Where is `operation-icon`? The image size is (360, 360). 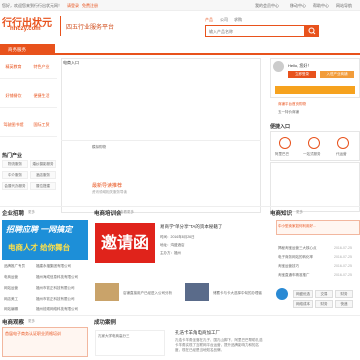 operation-icon is located at coordinates (343, 143).